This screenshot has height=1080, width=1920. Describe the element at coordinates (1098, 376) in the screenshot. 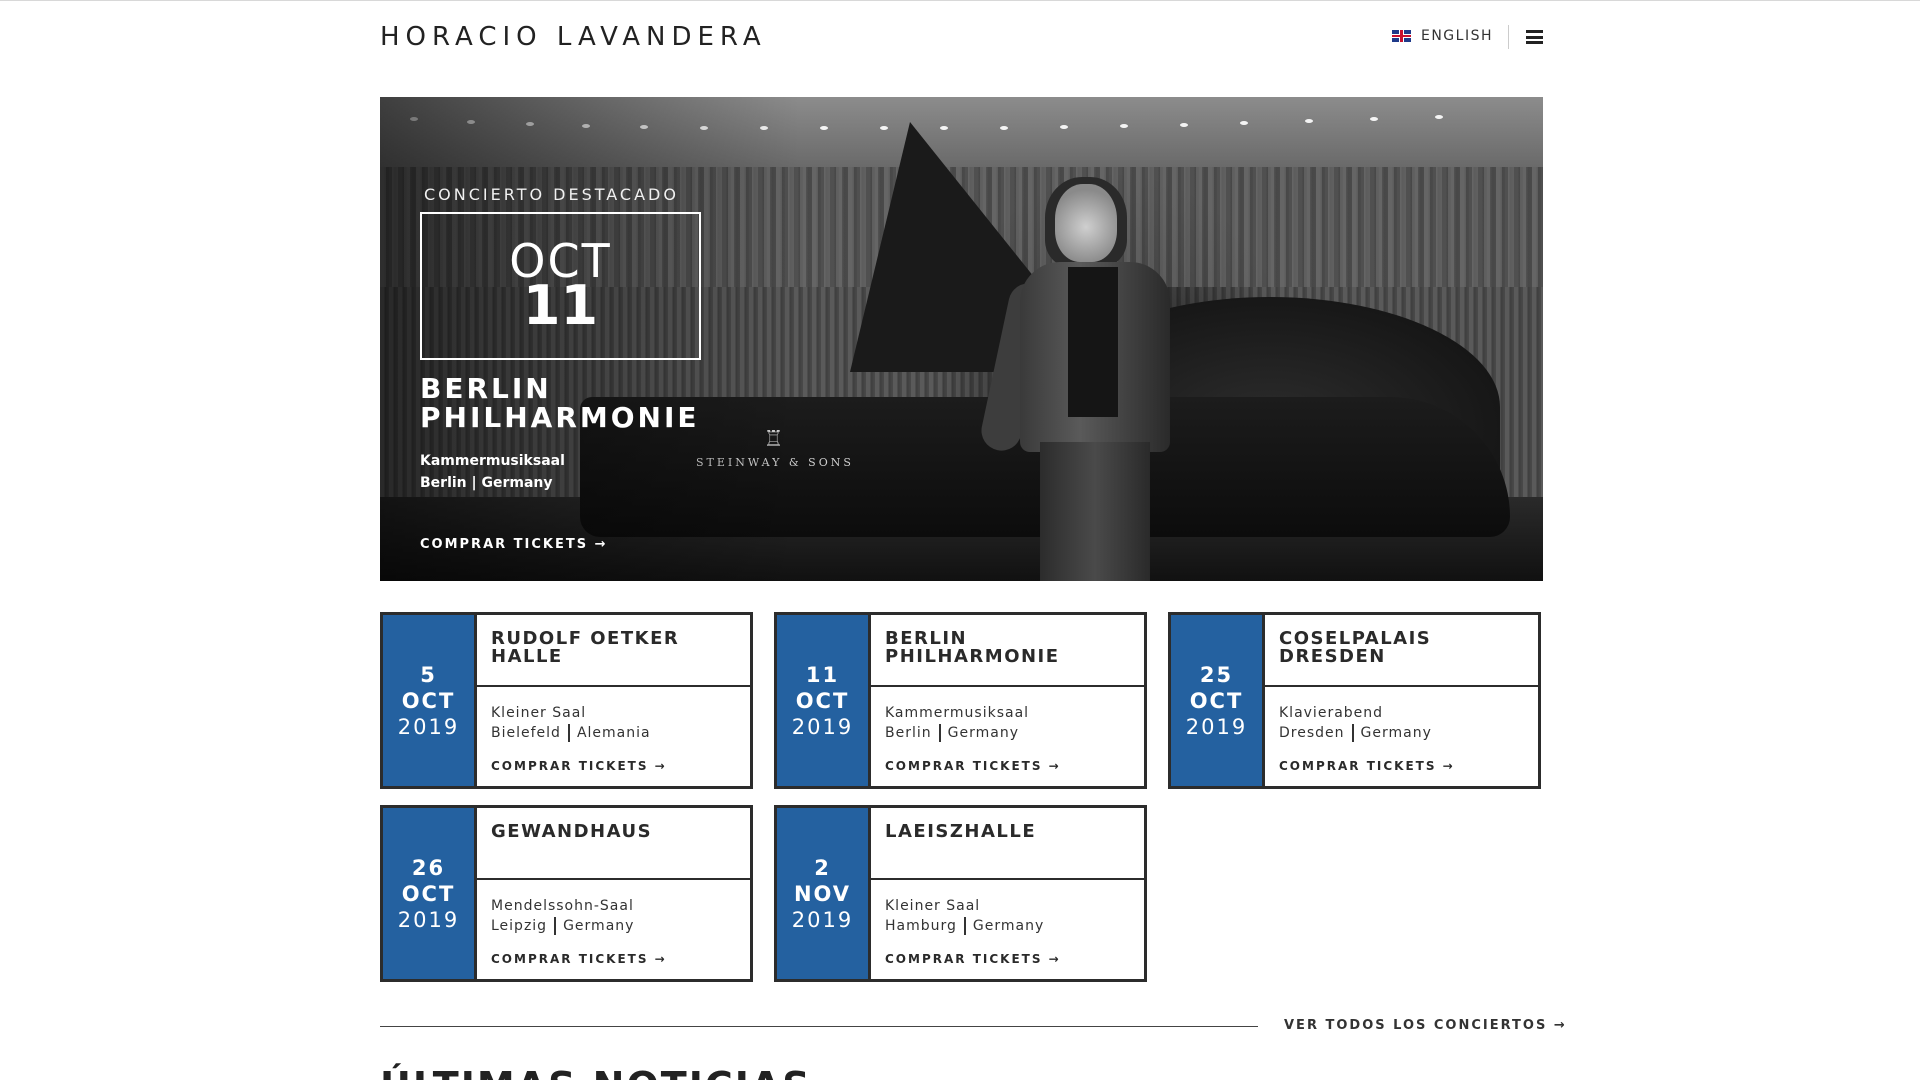

I see `pianist-photo` at that location.